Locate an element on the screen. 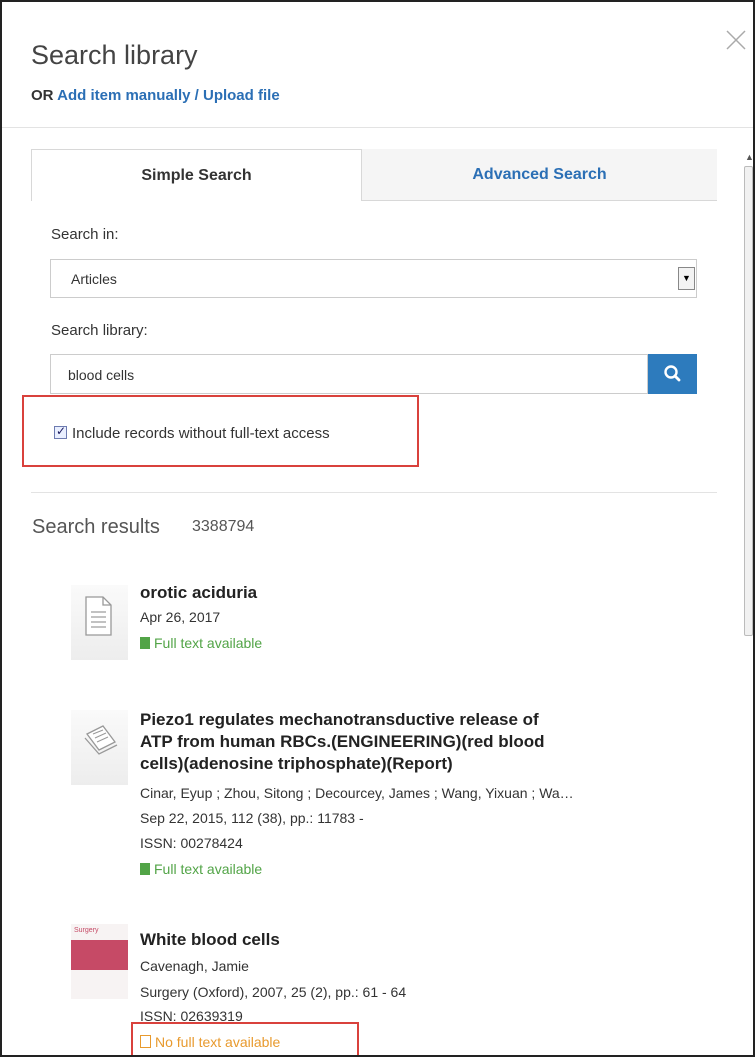  result-title-line-3: cells)(adenosine triphosphate)(Report) is located at coordinates (296, 763).